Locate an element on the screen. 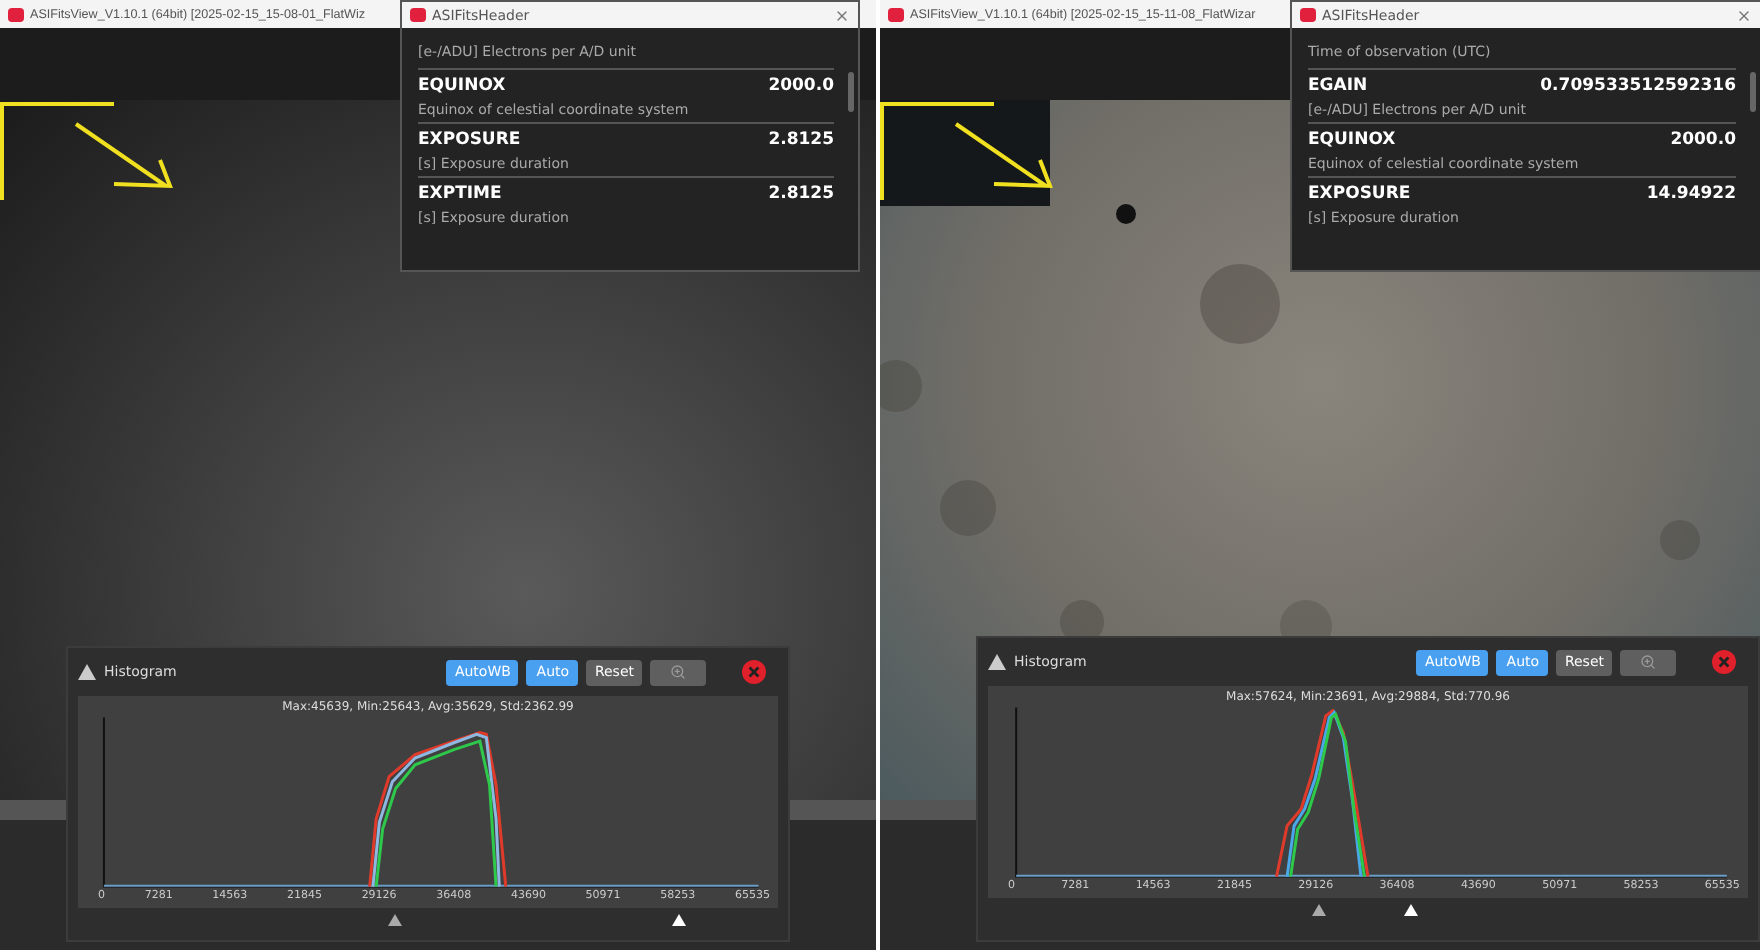 This screenshot has height=950, width=1760. entry-value: 14.94922 is located at coordinates (1691, 194).